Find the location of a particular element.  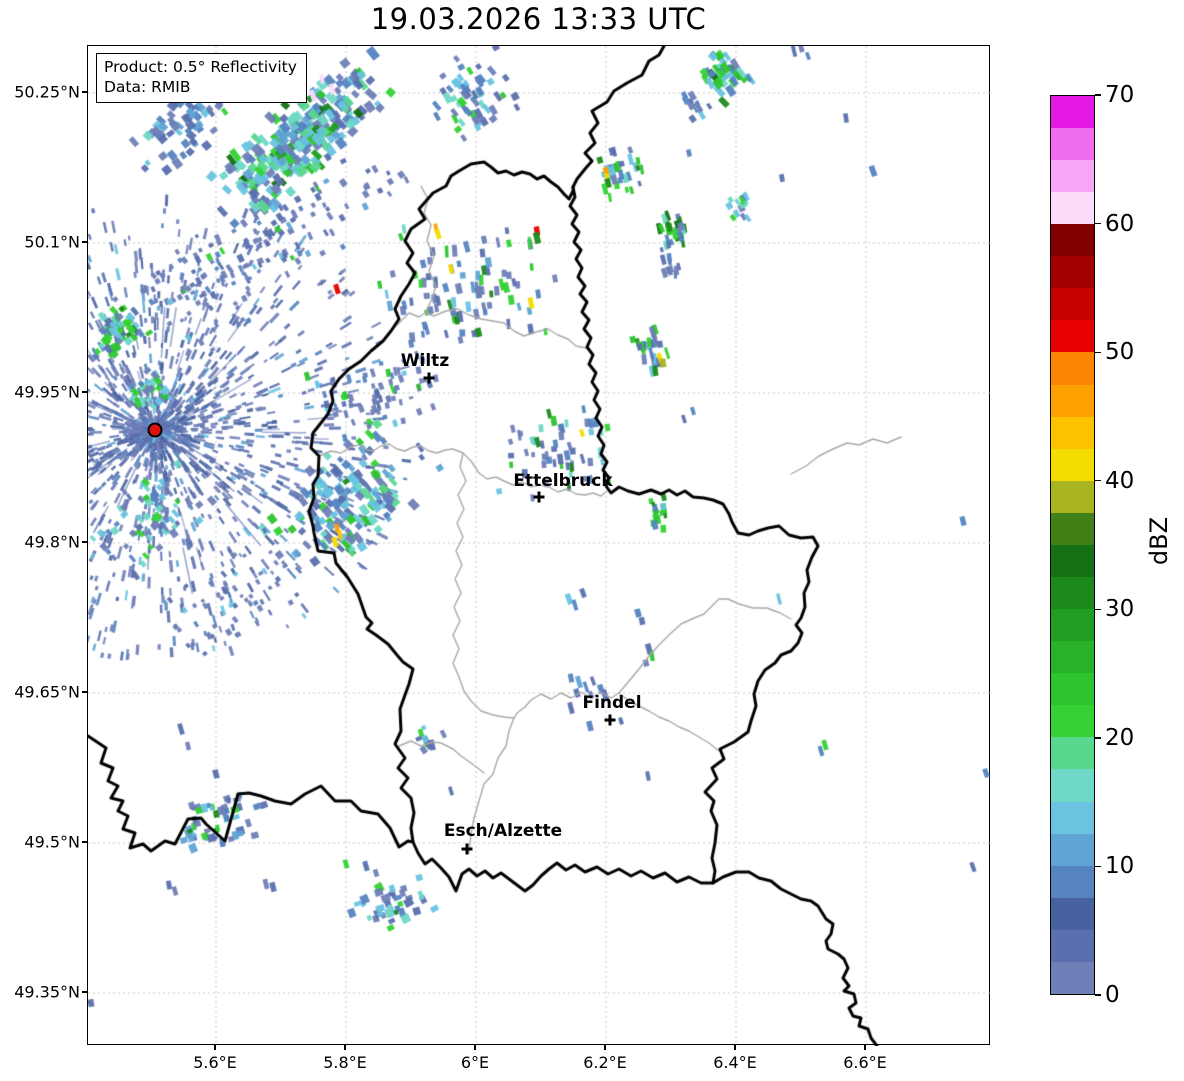

colorbar-tick-label: 50 is located at coordinates (1120, 352).